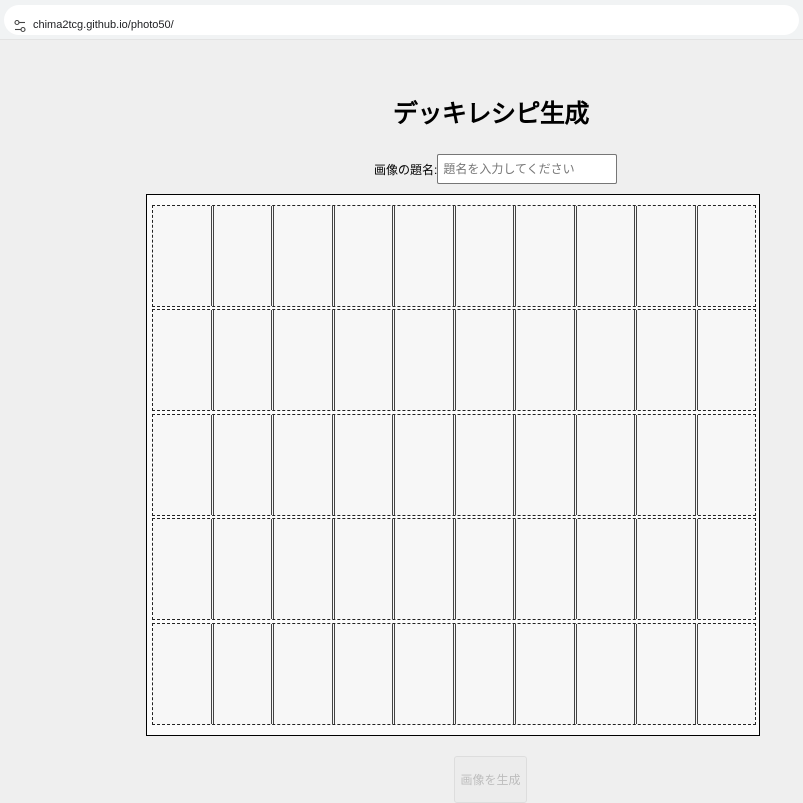 Image resolution: width=803 pixels, height=803 pixels. What do you see at coordinates (527, 169) in the screenshot?
I see `image-title-input` at bounding box center [527, 169].